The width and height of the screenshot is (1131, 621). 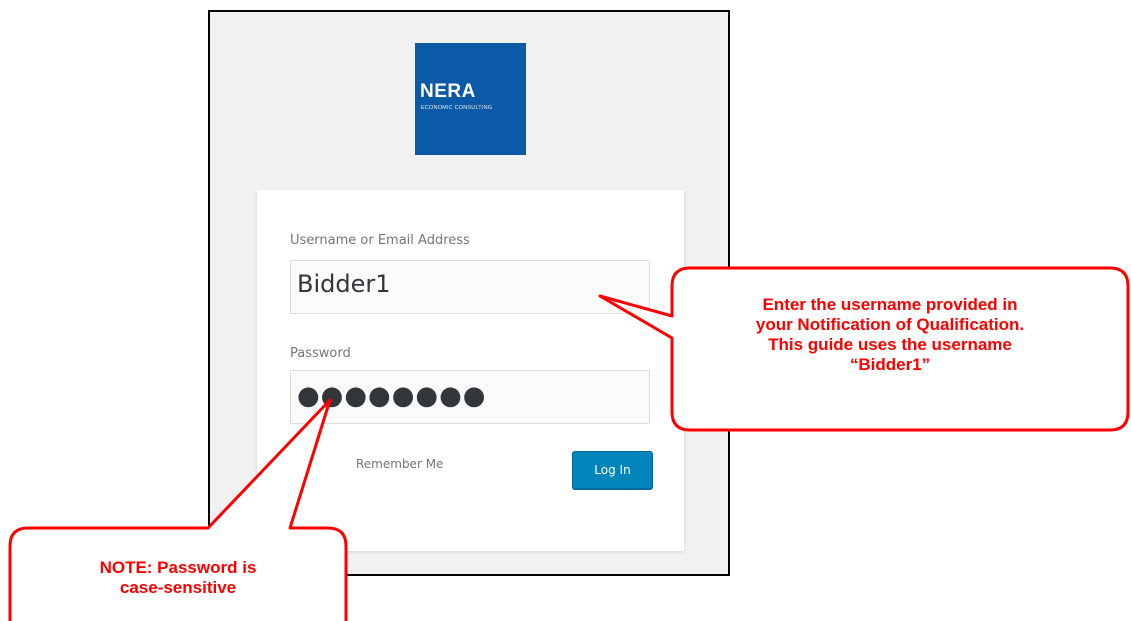 I want to click on password-callout-line: NOTE: Password is, so click(x=178, y=567).